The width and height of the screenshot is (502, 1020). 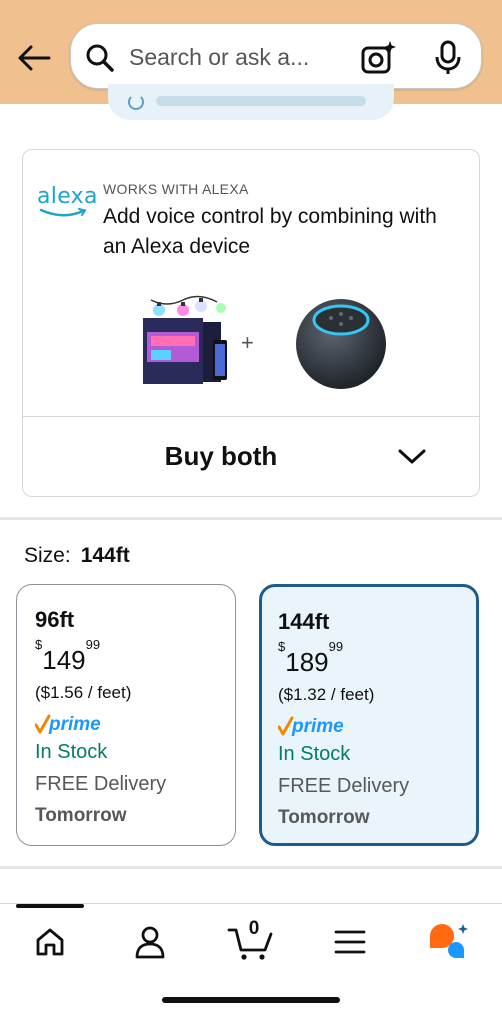 I want to click on back-button, so click(x=34, y=58).